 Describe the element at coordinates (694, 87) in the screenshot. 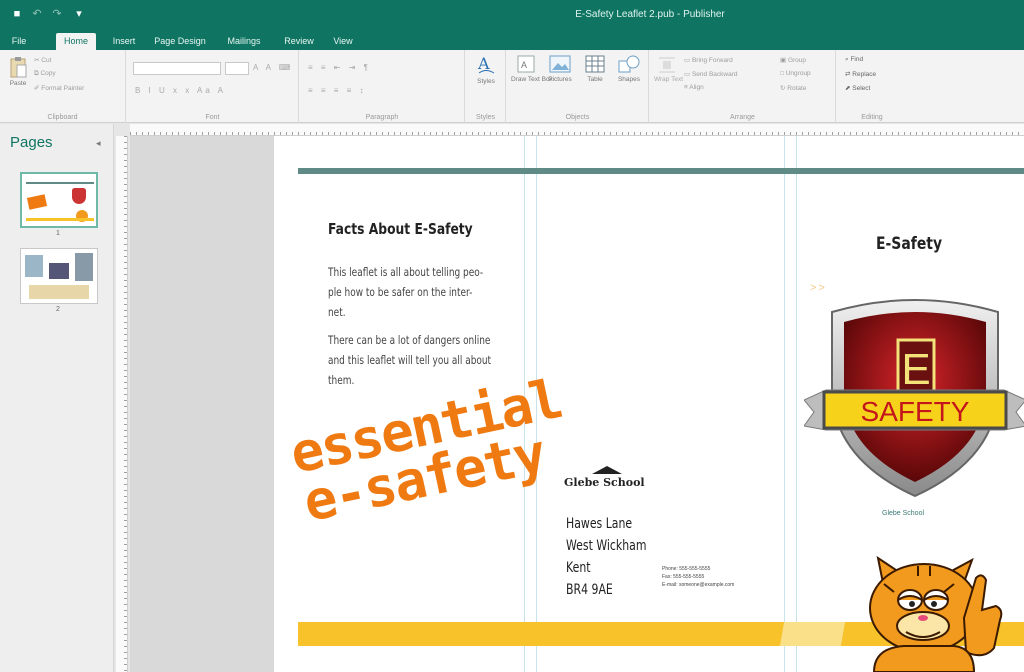

I see `align-button: ≡ Align` at that location.